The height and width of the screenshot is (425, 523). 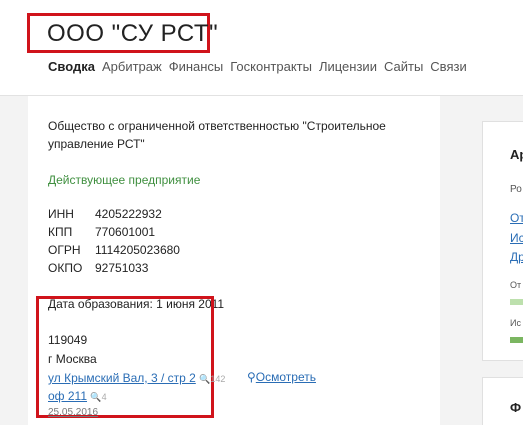 I want to click on see-link: ⚲Осмотреть, so click(x=281, y=377).